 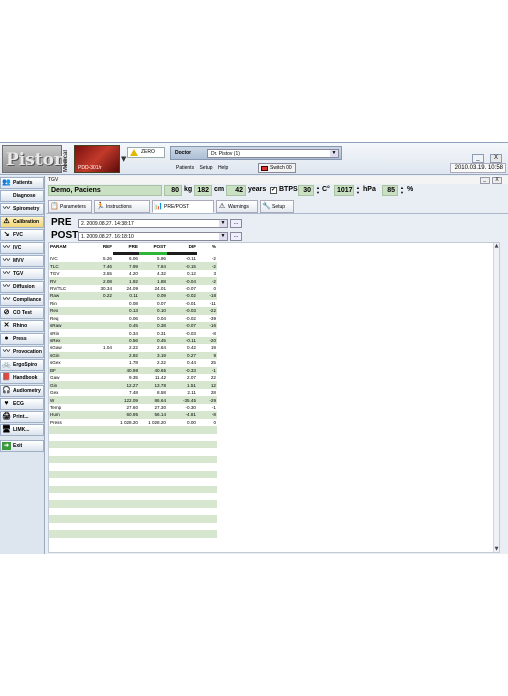 I want to click on menu-item-patients: Patients, so click(x=185, y=168).